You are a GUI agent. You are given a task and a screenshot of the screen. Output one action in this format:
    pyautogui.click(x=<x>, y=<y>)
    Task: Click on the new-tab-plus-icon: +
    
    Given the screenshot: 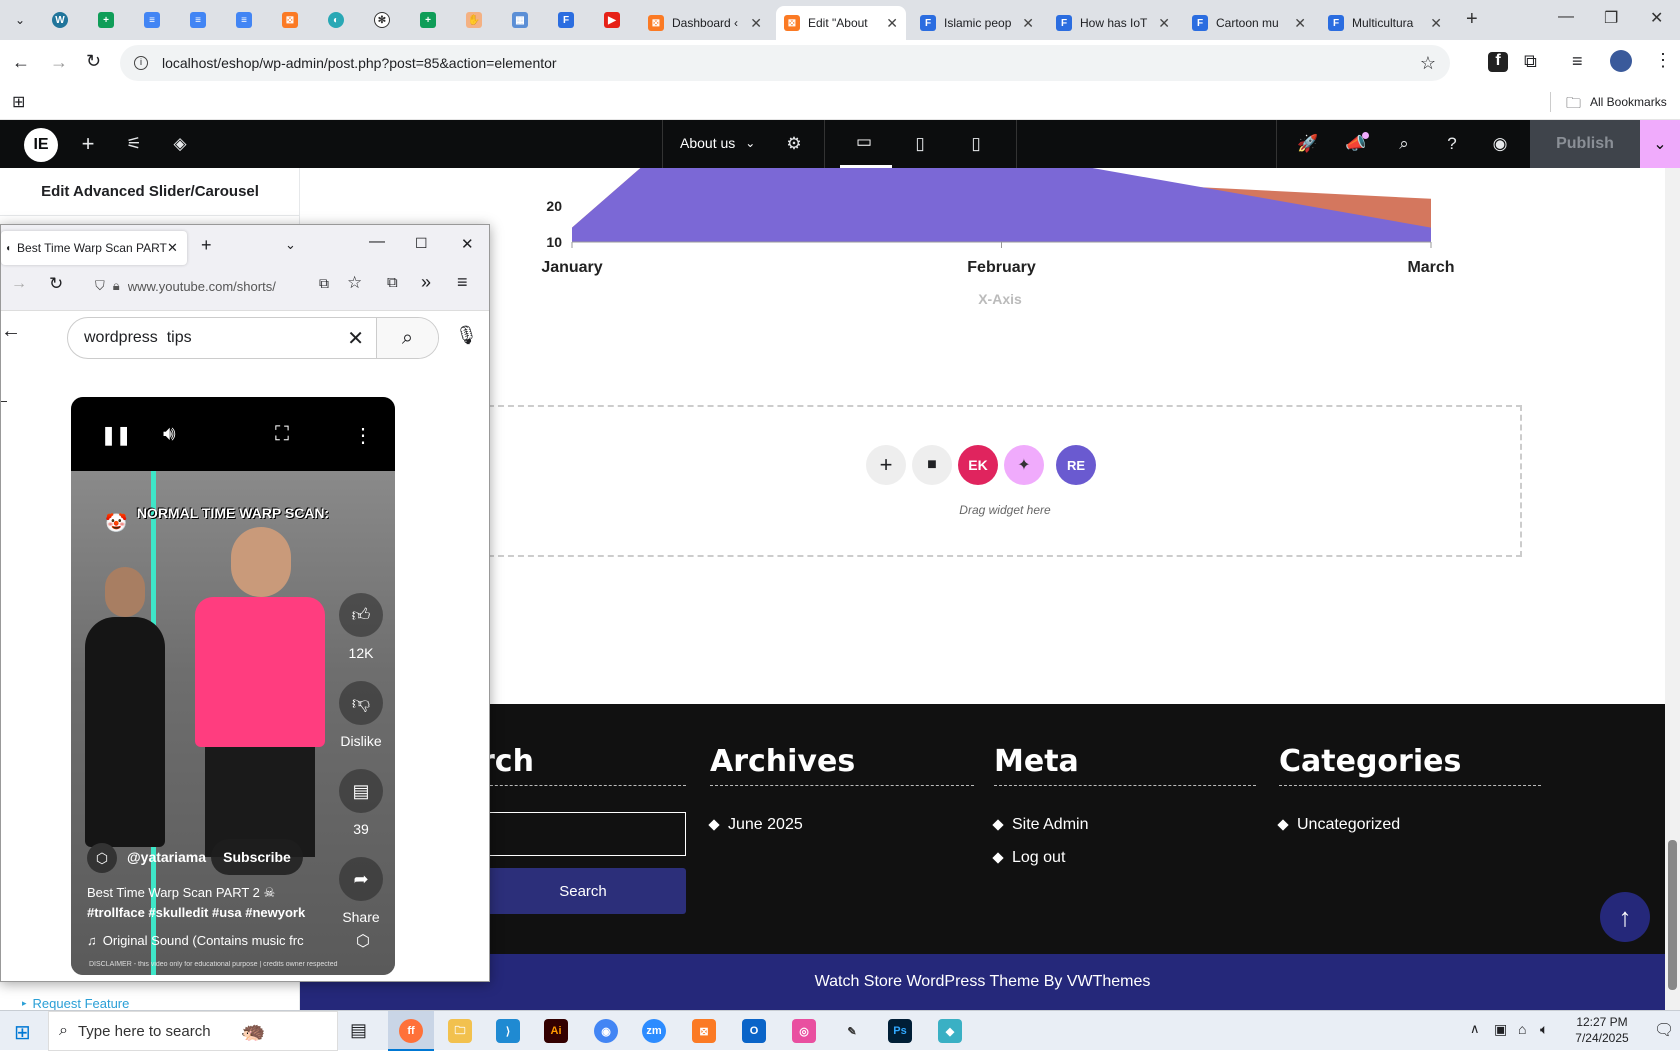 What is the action you would take?
    pyautogui.click(x=206, y=245)
    